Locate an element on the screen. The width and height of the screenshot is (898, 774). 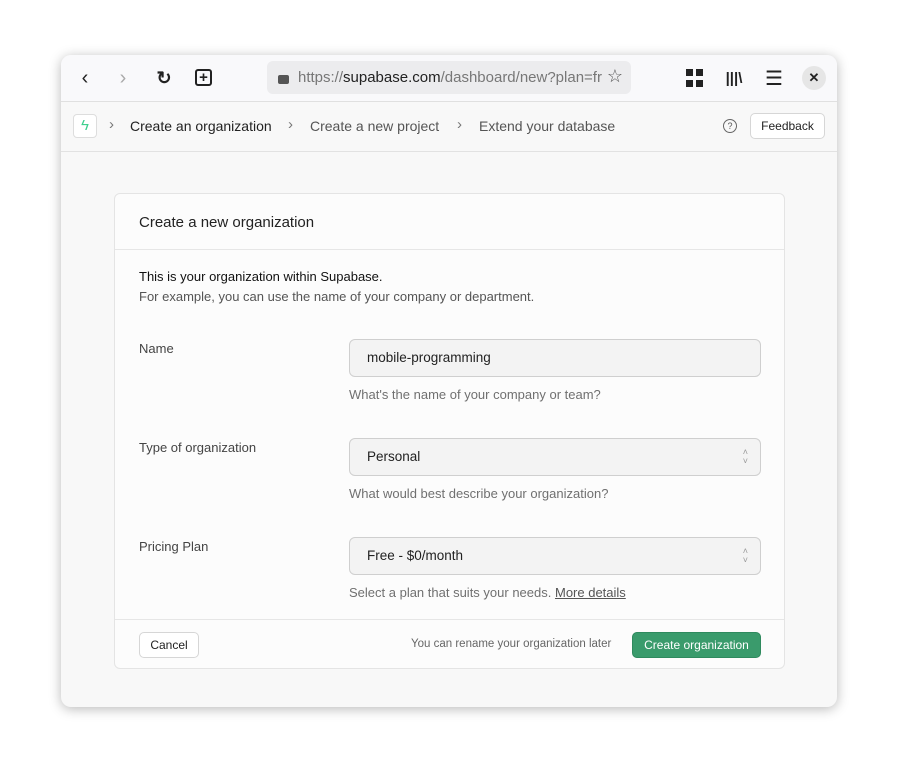
new-tab-icon: + is located at coordinates (203, 77).